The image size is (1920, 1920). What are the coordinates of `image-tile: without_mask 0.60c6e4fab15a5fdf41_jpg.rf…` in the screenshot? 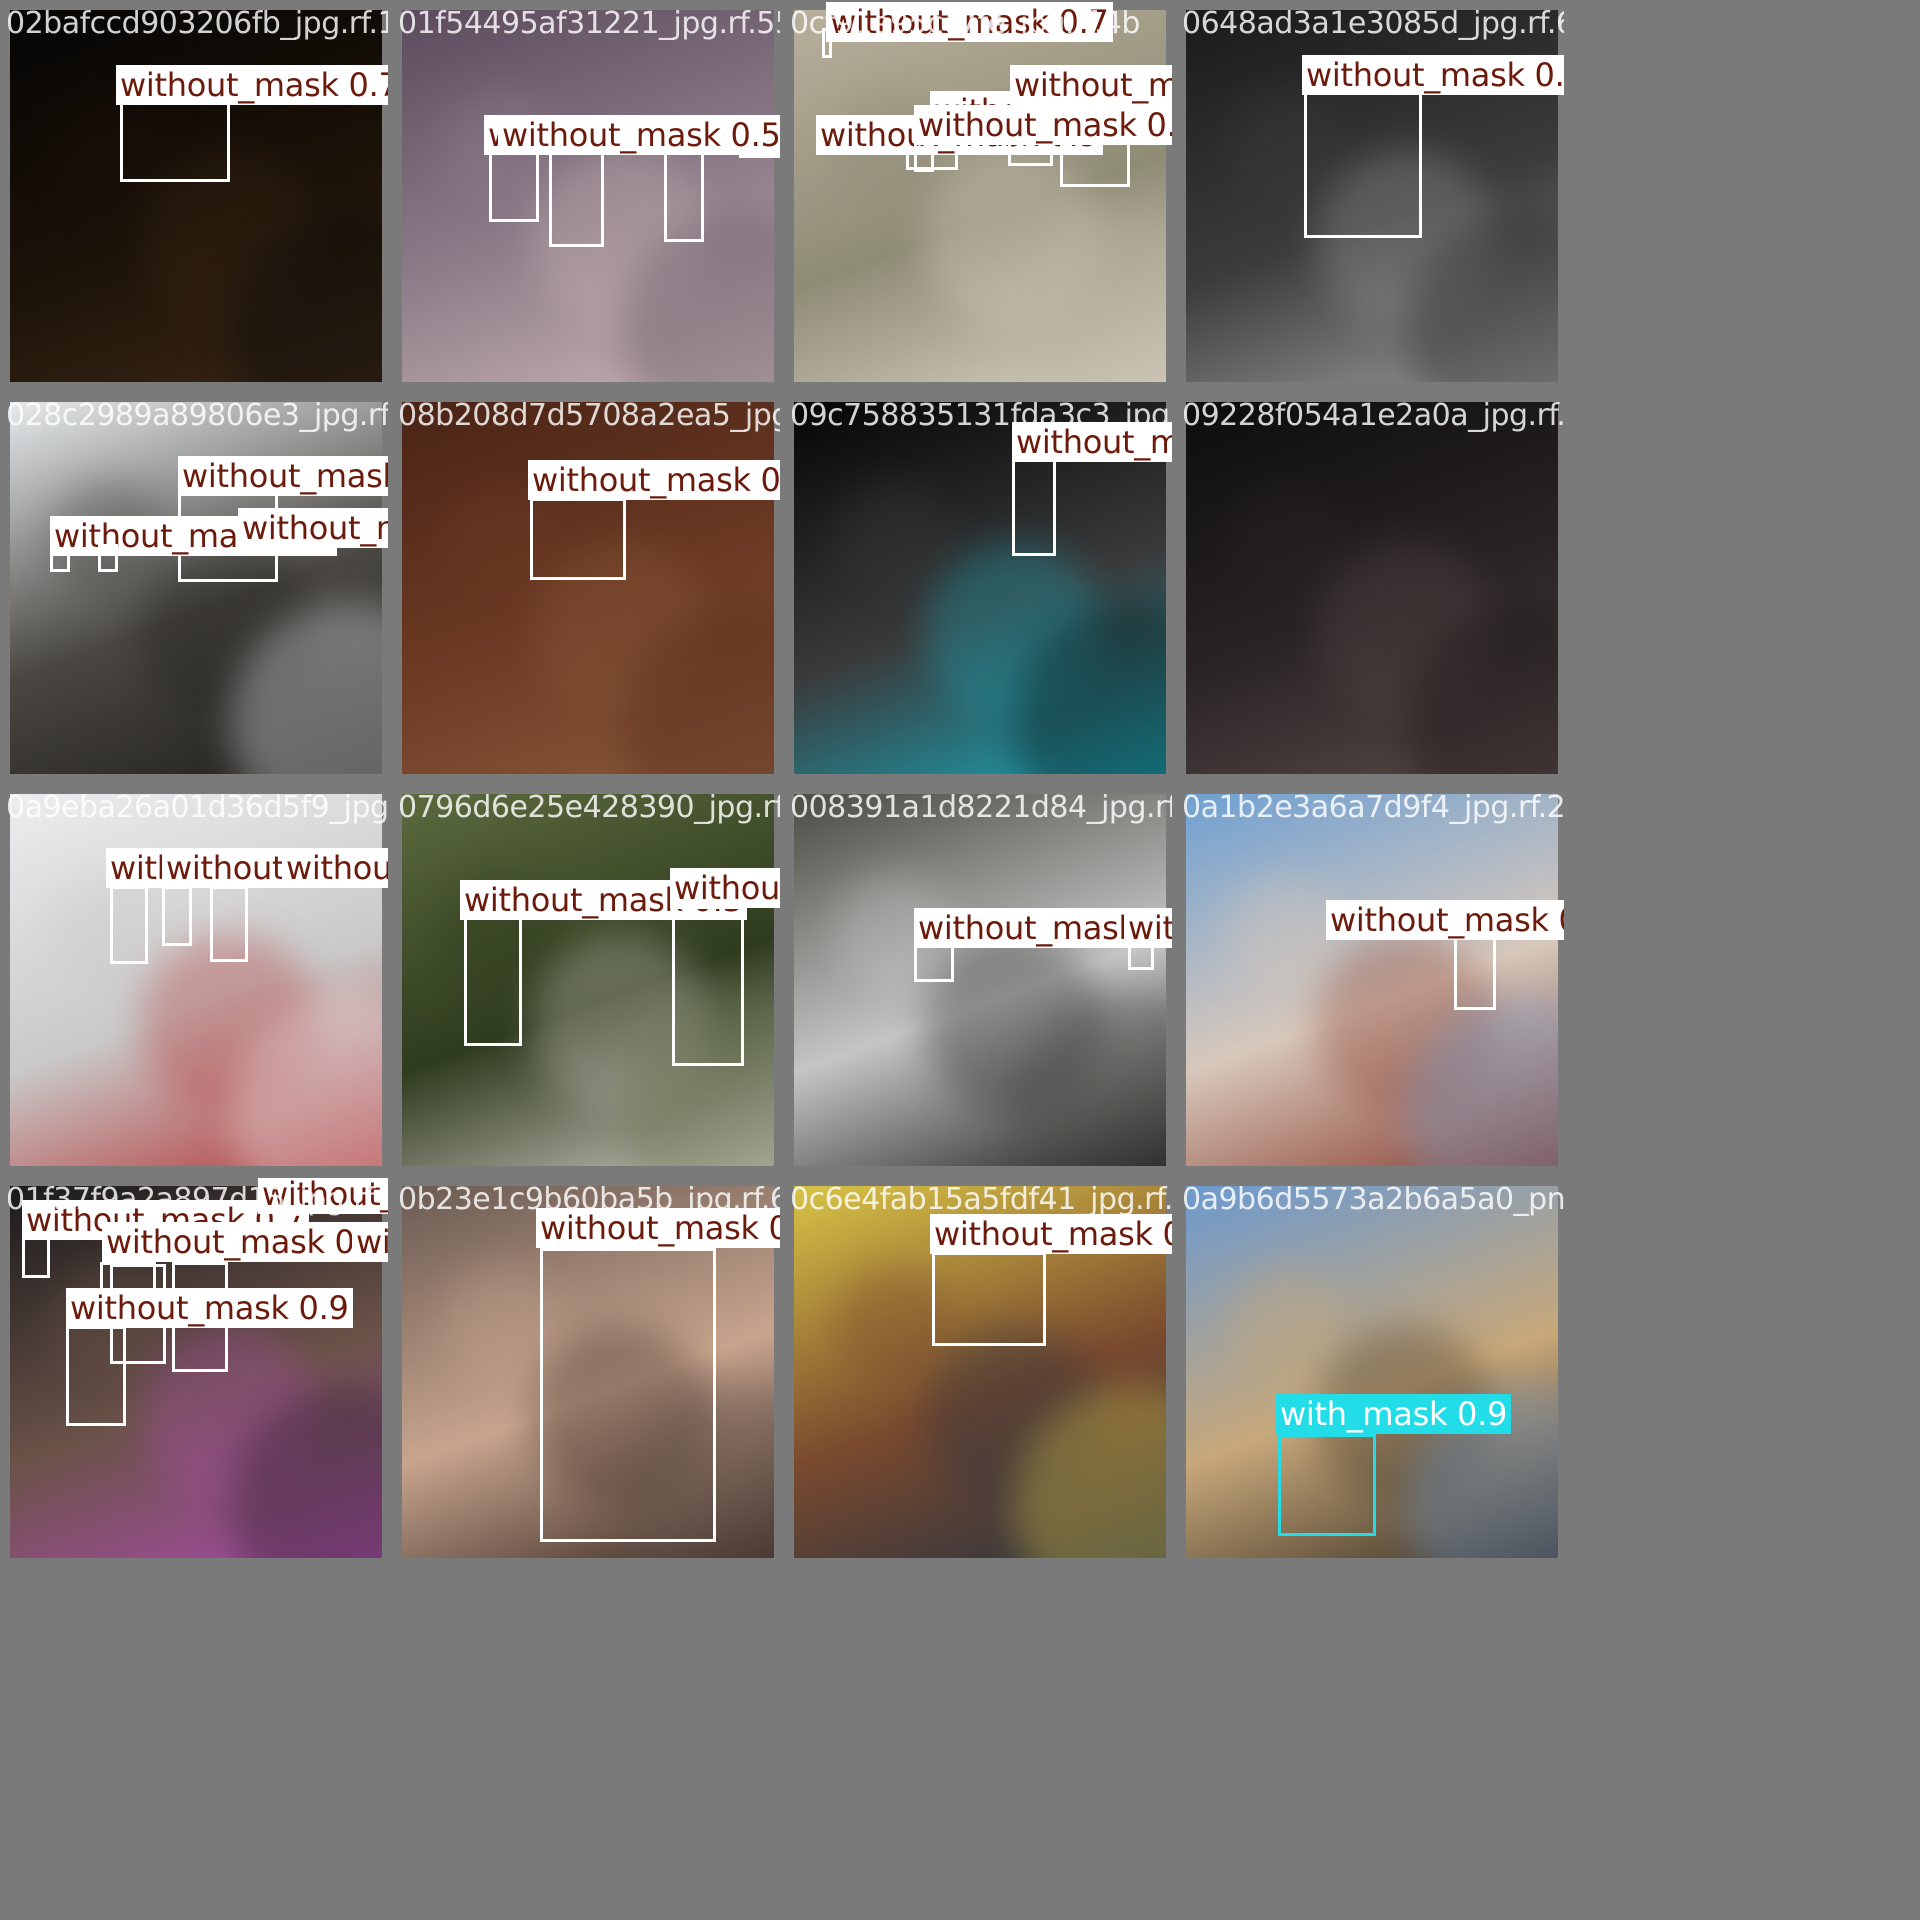 It's located at (979, 1371).